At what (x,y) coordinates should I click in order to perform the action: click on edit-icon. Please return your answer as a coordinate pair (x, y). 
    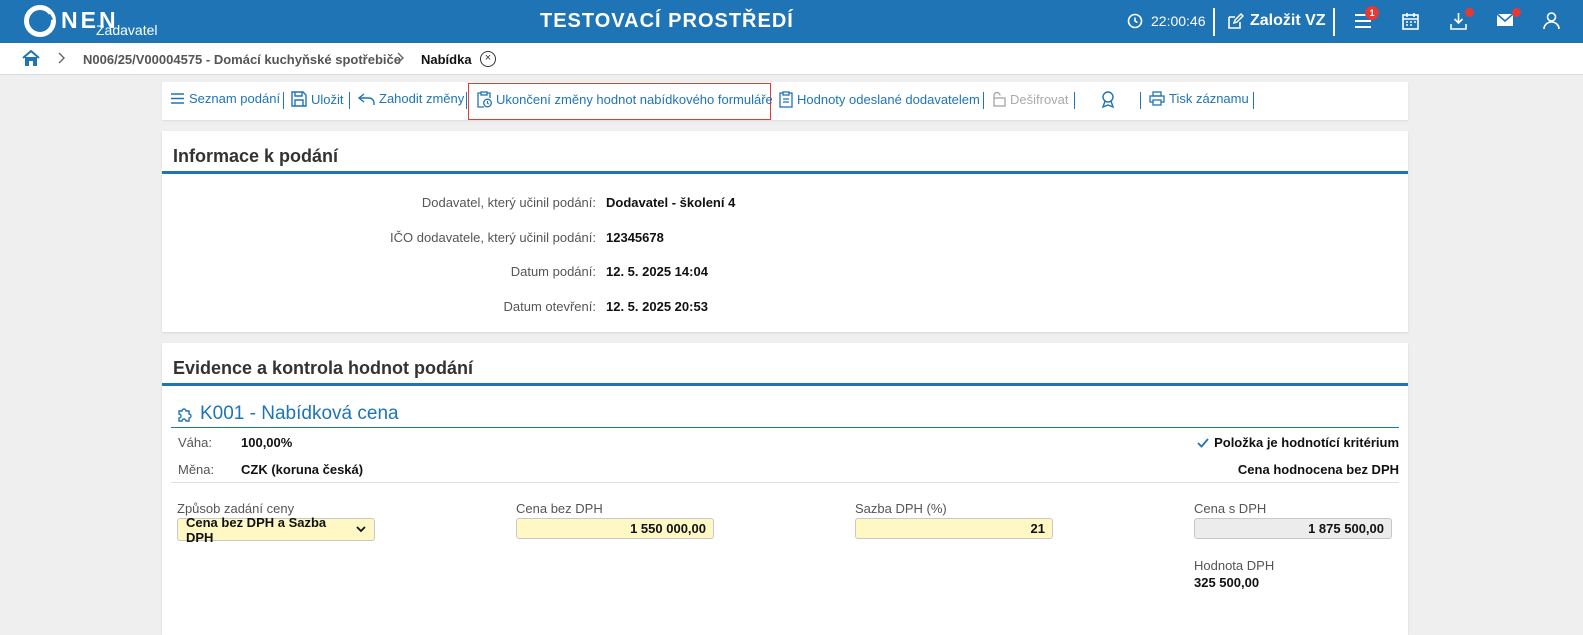
    Looking at the image, I should click on (1236, 20).